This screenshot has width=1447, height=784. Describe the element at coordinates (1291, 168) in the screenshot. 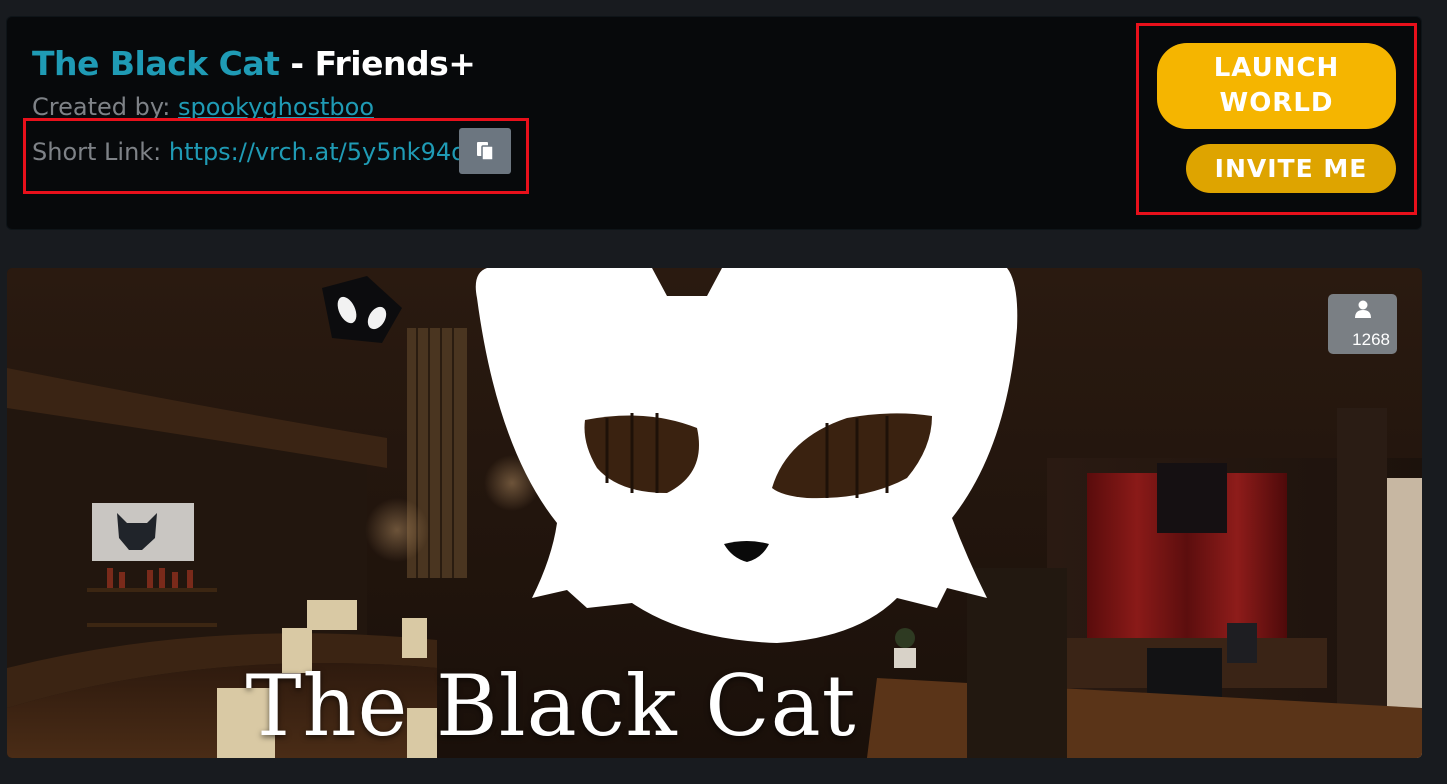

I see `invite-me-button: INVITE ME` at that location.